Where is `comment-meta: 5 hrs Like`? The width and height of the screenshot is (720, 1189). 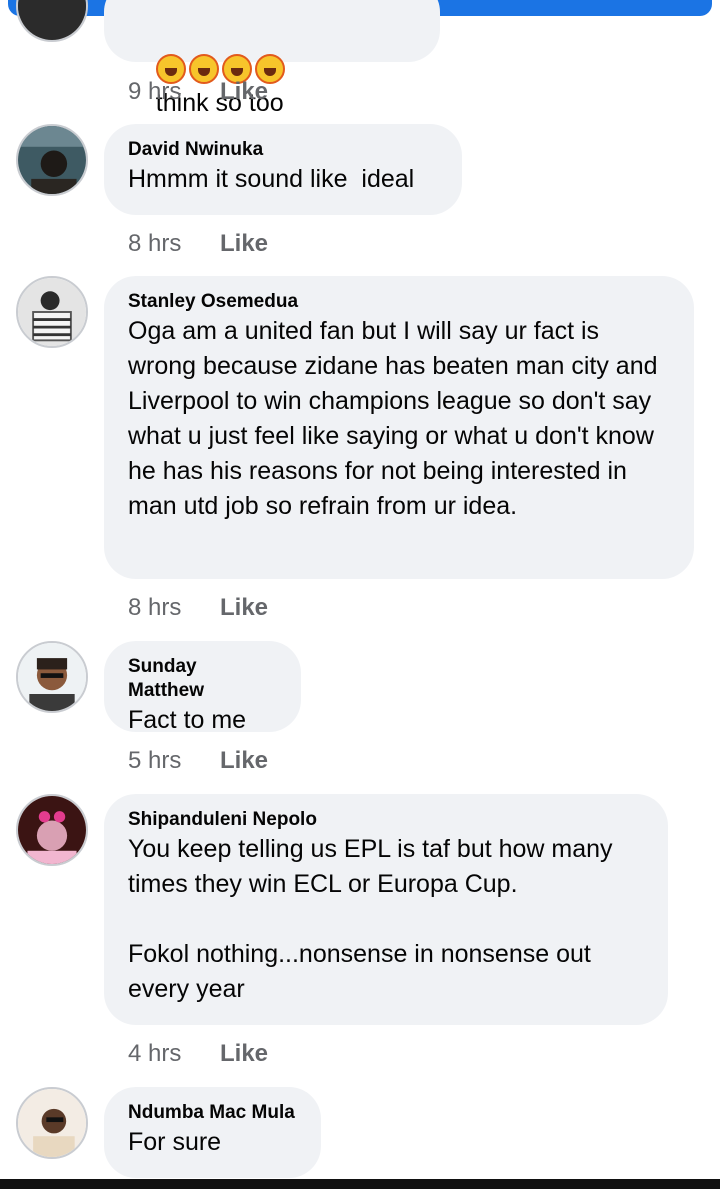 comment-meta: 5 hrs Like is located at coordinates (198, 761).